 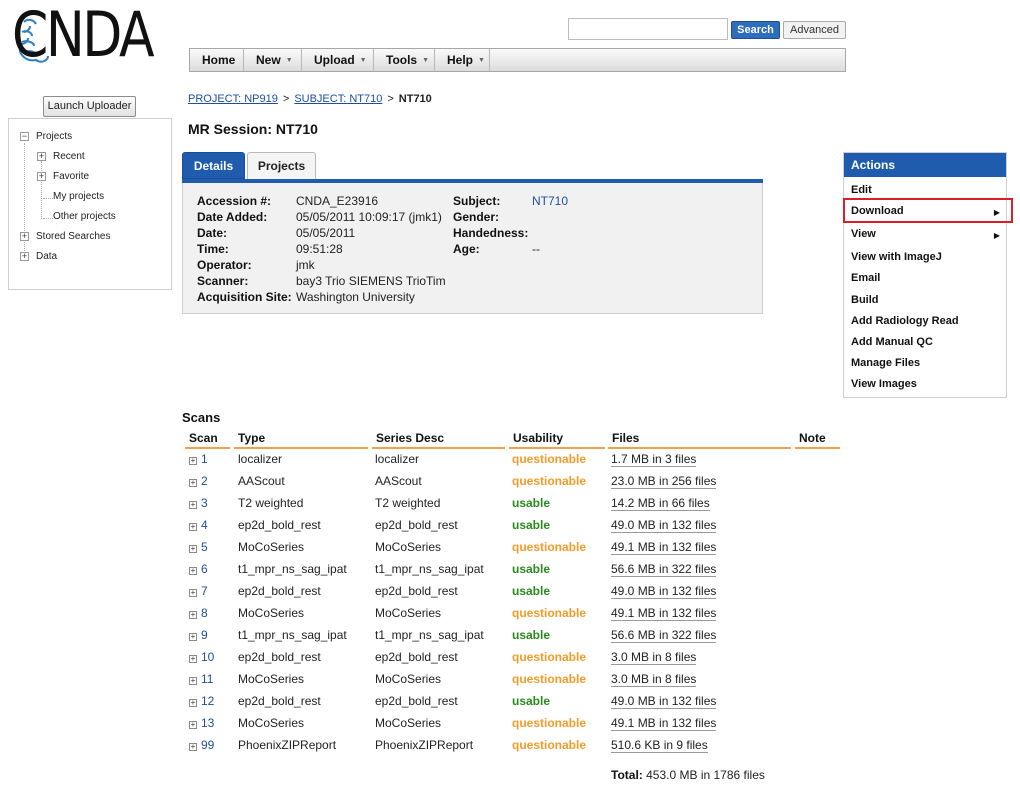 What do you see at coordinates (865, 300) in the screenshot?
I see `action-build: Build` at bounding box center [865, 300].